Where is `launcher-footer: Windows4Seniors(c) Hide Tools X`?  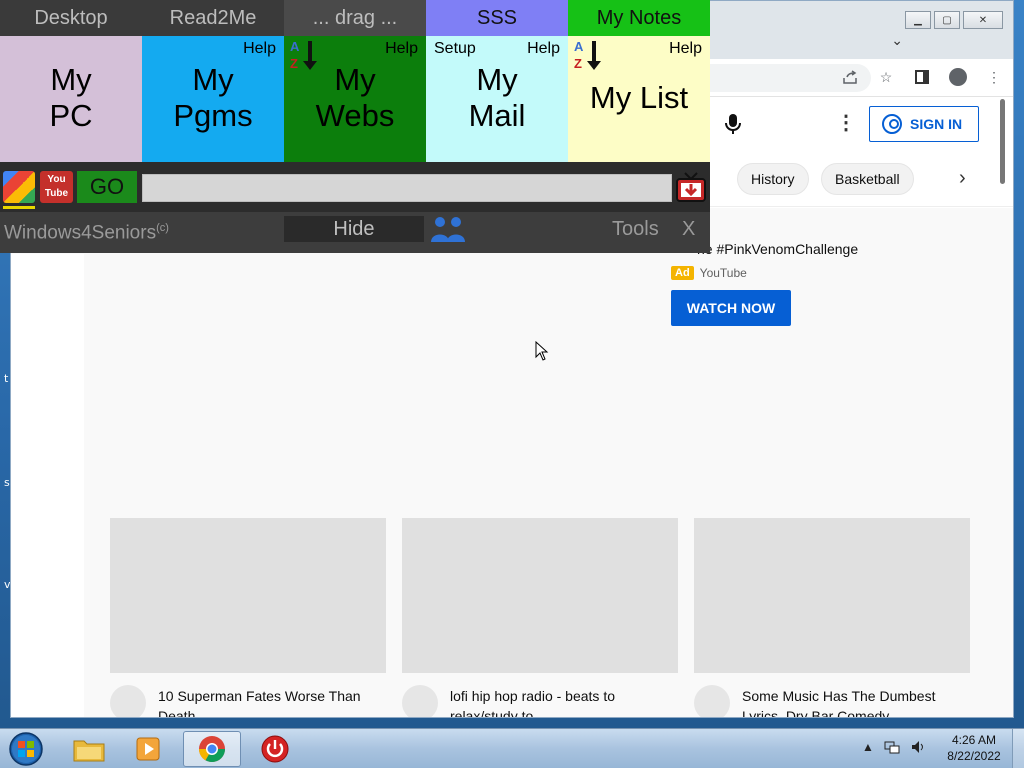 launcher-footer: Windows4Seniors(c) Hide Tools X is located at coordinates (355, 232).